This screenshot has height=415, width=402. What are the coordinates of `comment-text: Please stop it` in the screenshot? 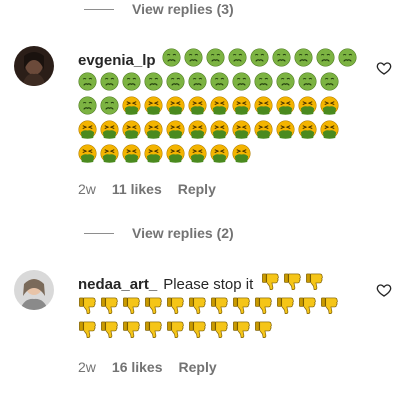 It's located at (208, 284).